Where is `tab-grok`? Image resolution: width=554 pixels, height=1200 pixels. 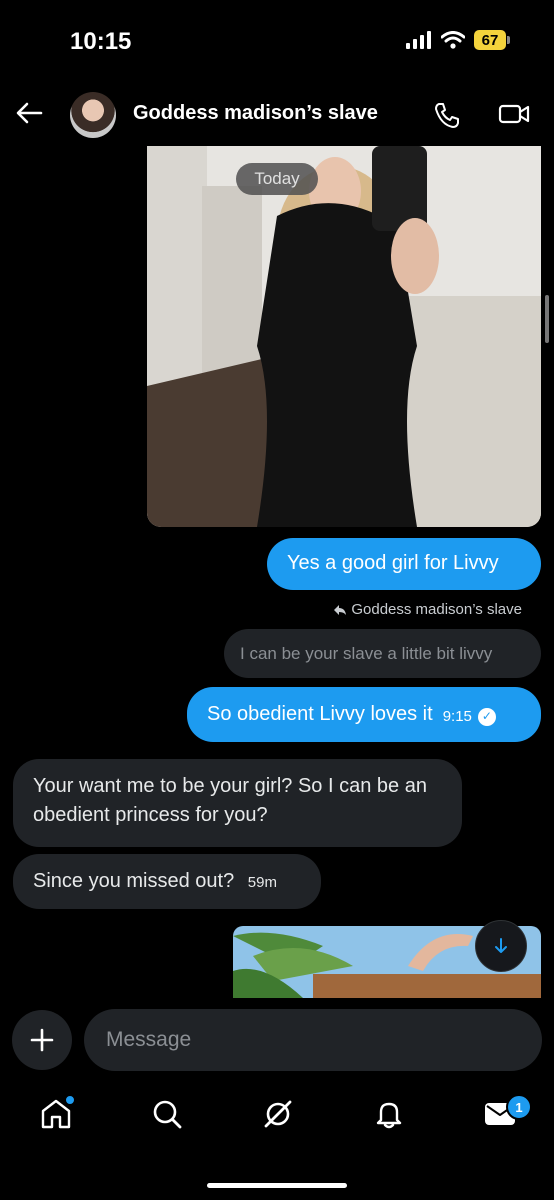
tab-grok is located at coordinates (278, 1114).